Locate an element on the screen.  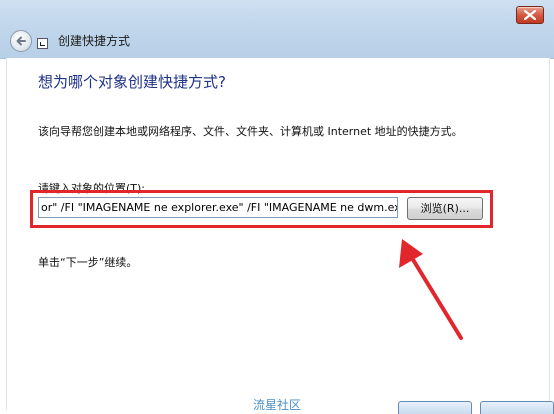
annotation-arrow is located at coordinates (431, 289).